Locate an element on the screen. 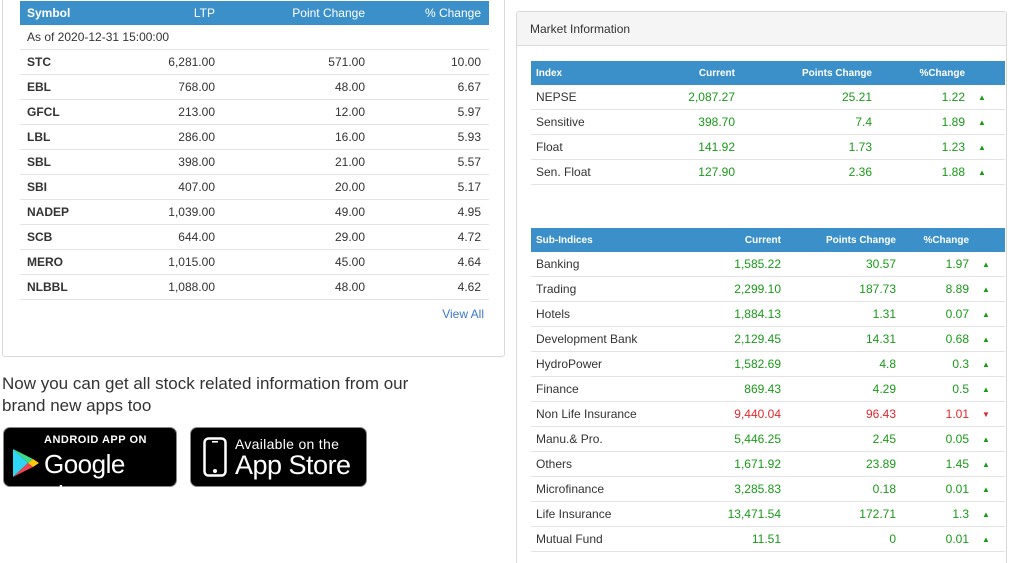  index-current: 13,471.54 is located at coordinates (754, 514).